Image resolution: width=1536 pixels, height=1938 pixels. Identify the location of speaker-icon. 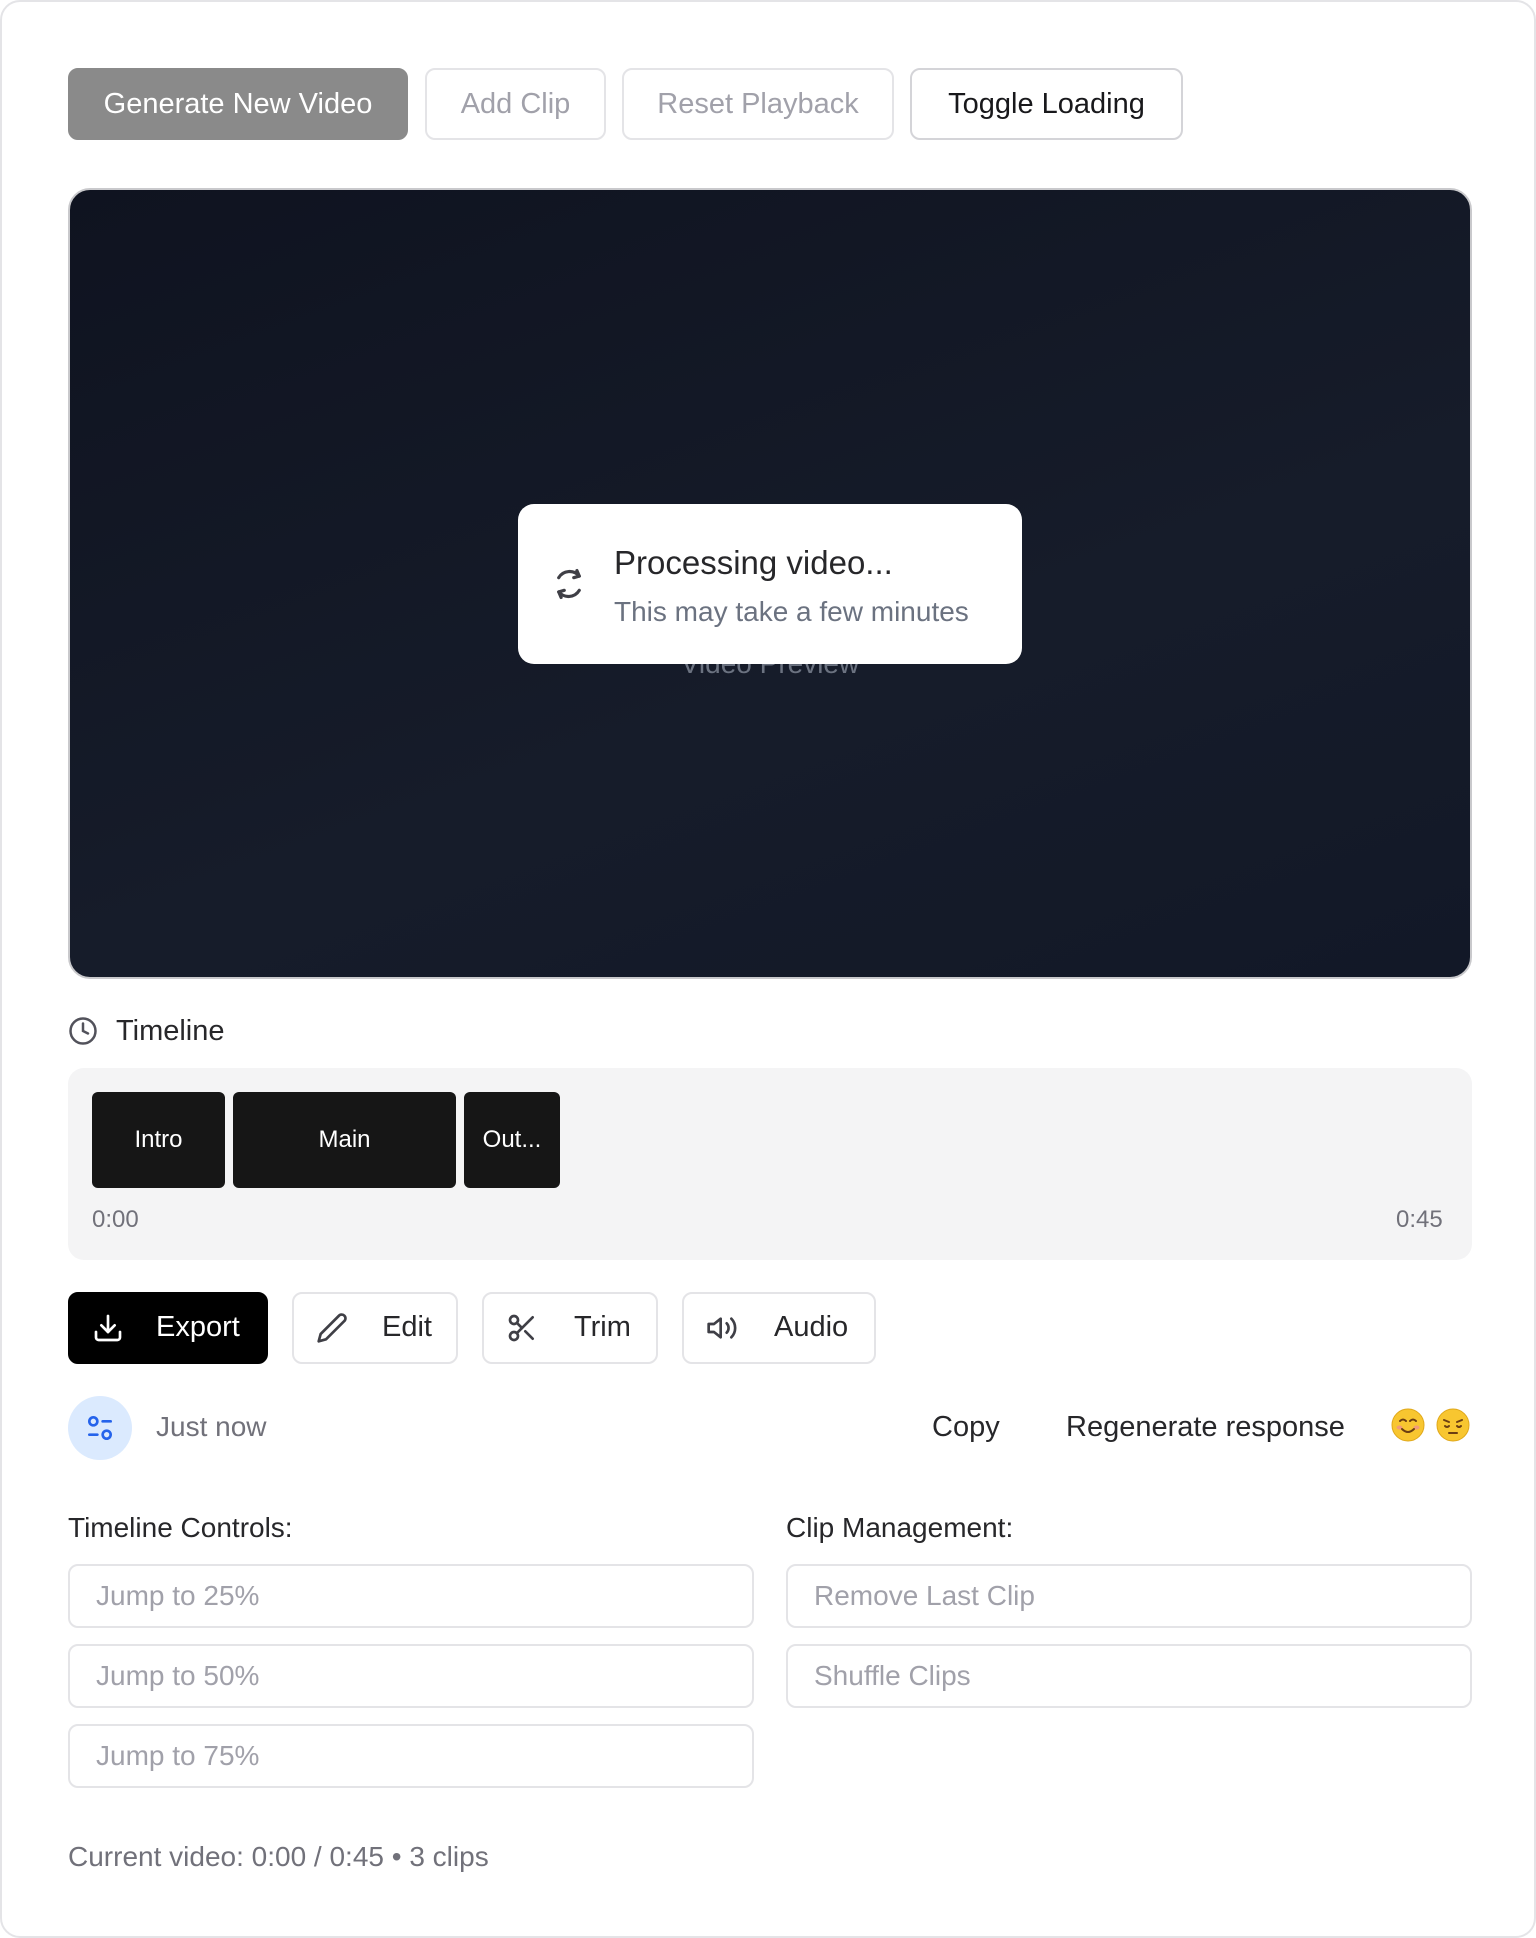
(722, 1328).